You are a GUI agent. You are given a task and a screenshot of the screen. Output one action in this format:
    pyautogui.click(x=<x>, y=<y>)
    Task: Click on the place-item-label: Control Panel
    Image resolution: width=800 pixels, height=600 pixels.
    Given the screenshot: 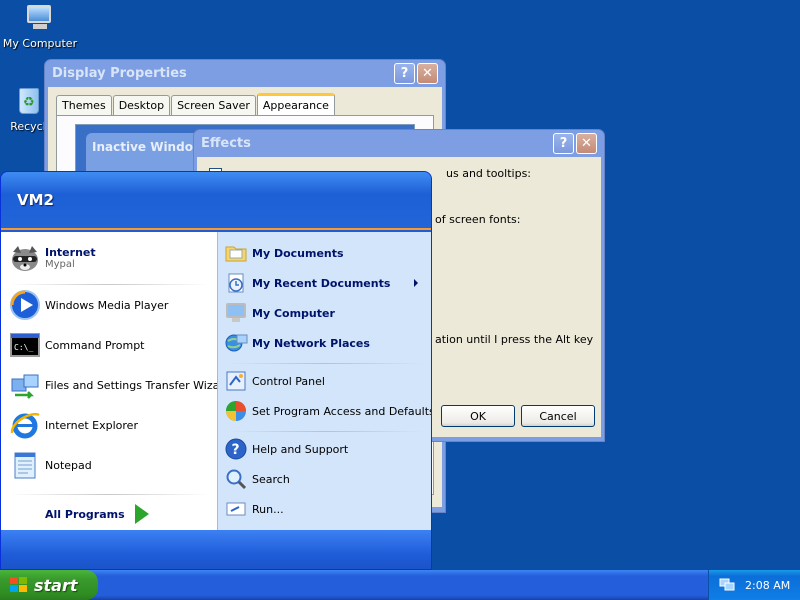 What is the action you would take?
    pyautogui.click(x=288, y=381)
    